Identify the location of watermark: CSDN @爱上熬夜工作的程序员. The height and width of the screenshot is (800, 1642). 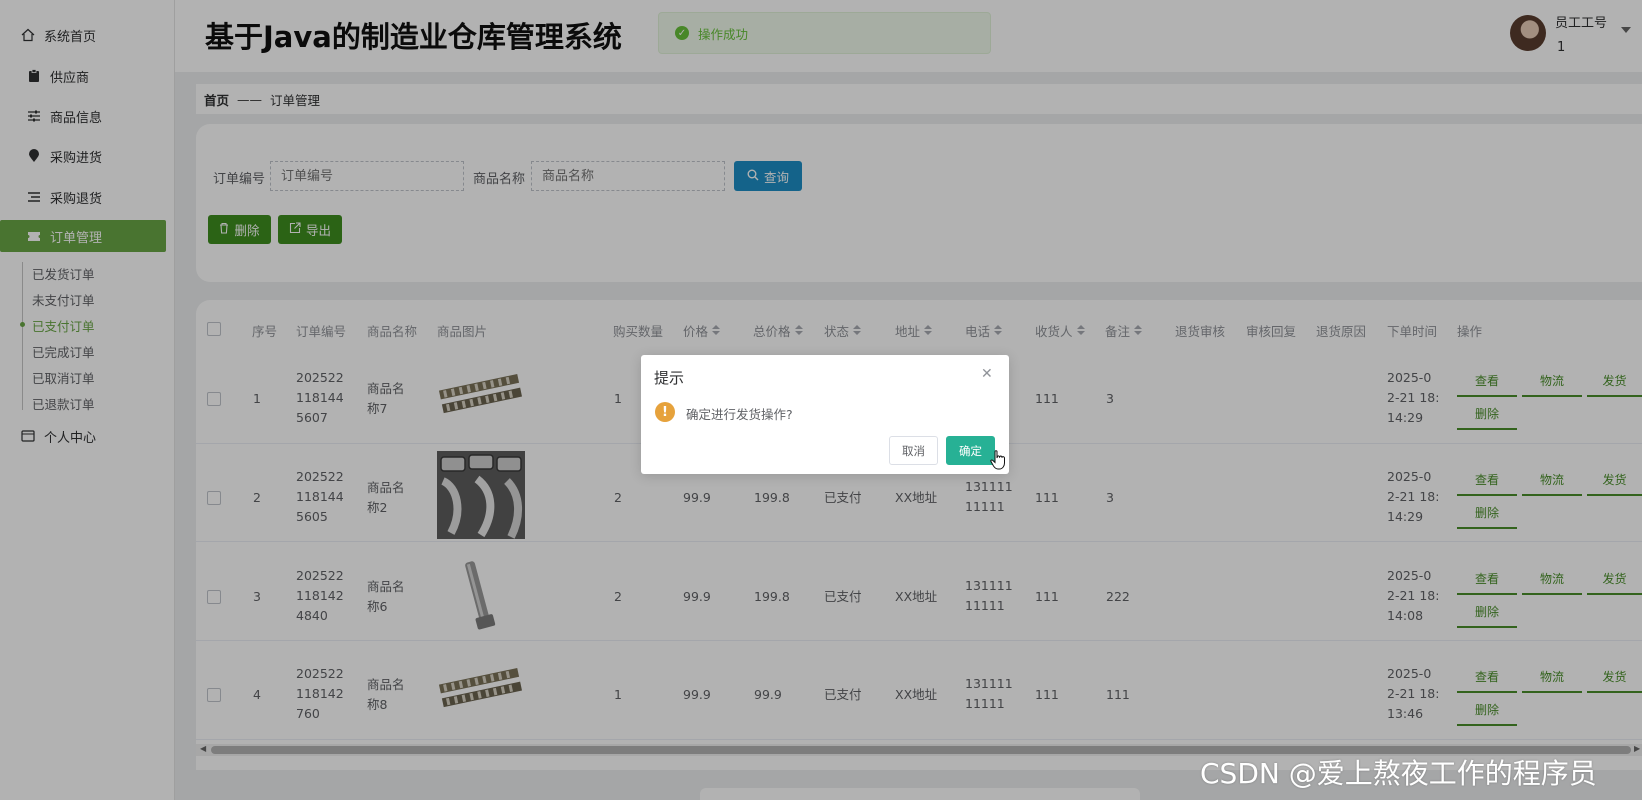
(1398, 773).